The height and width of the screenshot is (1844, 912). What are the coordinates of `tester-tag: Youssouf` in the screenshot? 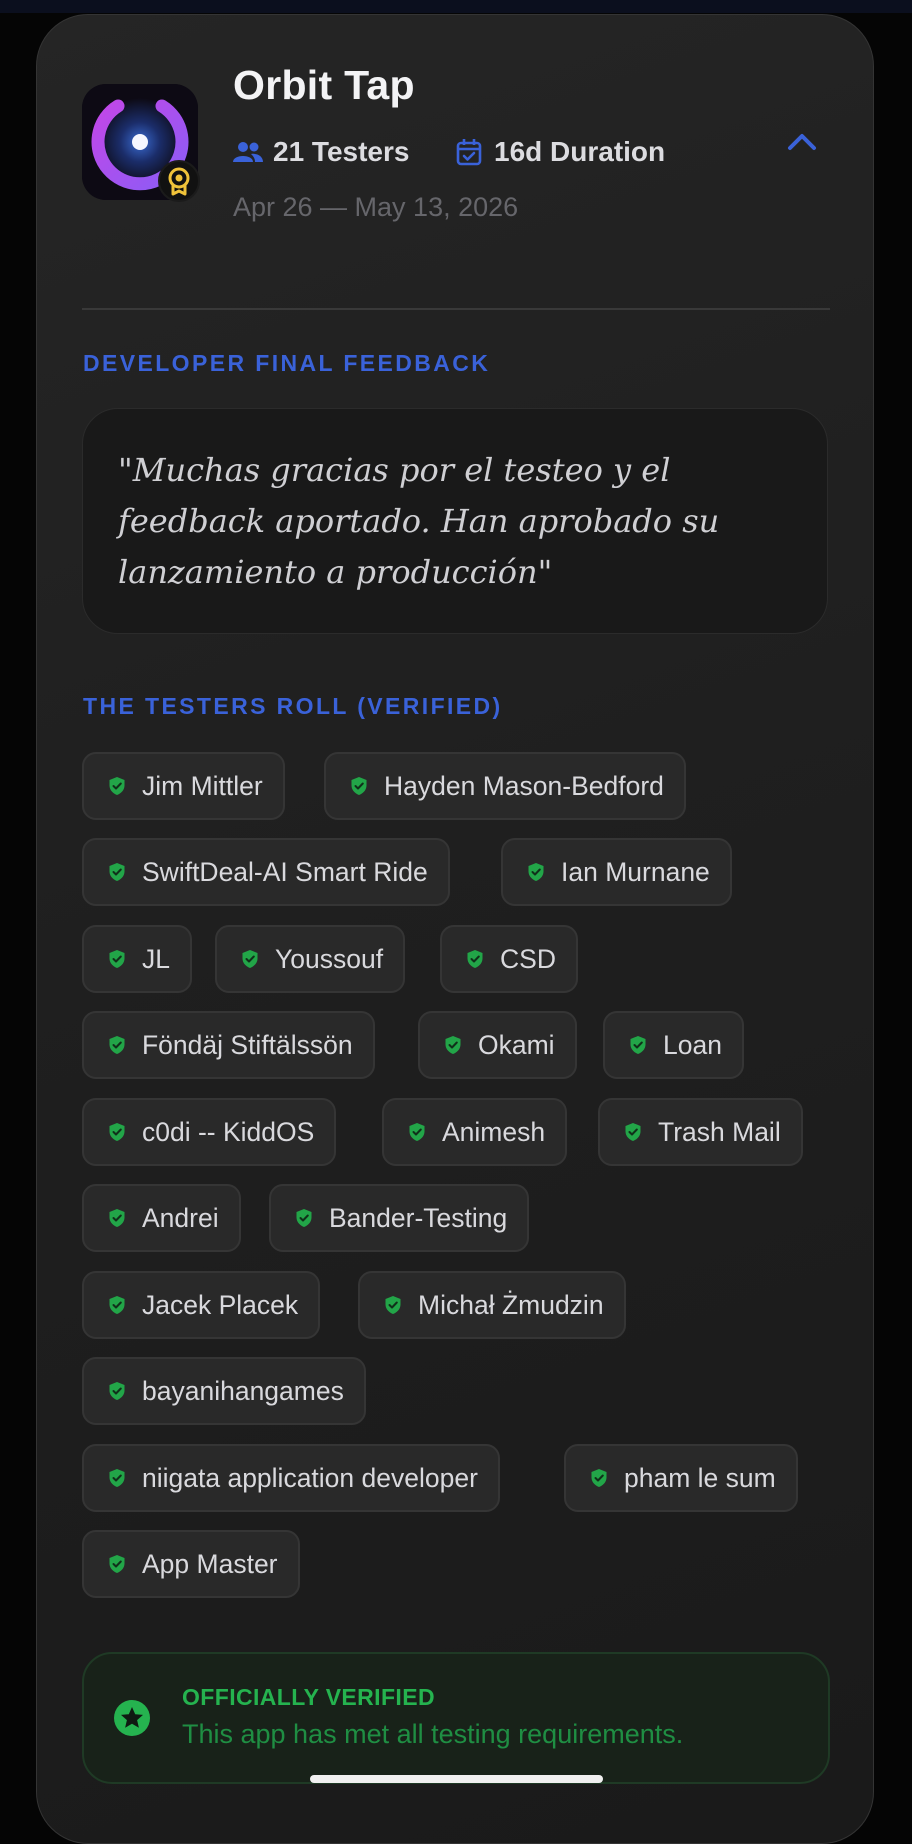 It's located at (310, 959).